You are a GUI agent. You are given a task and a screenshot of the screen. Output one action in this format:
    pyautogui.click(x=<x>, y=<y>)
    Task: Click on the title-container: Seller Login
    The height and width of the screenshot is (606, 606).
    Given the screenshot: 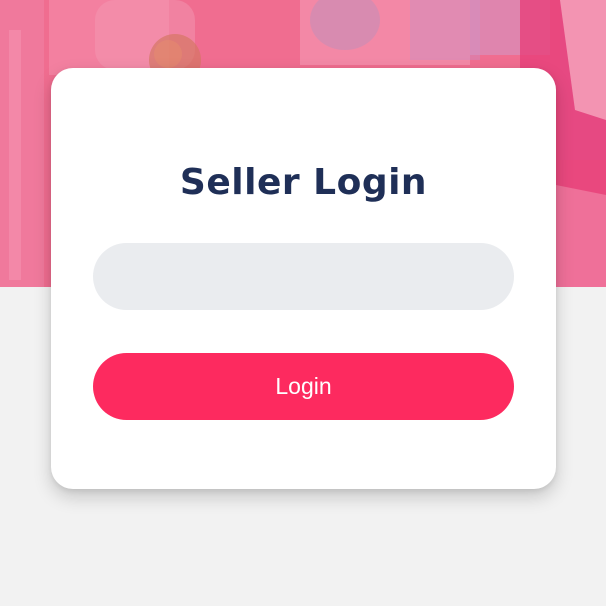 What is the action you would take?
    pyautogui.click(x=303, y=183)
    